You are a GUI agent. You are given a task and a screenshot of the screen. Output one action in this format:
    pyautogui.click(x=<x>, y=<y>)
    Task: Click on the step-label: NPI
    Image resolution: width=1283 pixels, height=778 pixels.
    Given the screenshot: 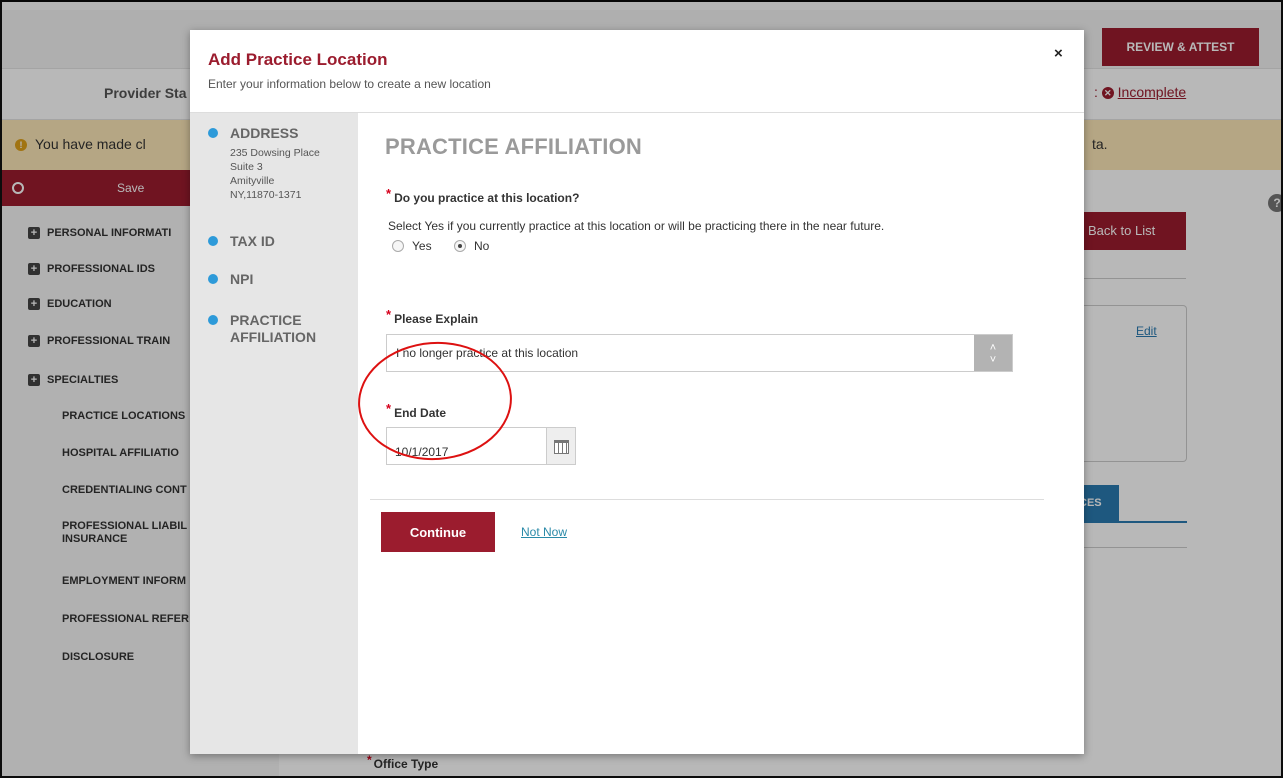 What is the action you would take?
    pyautogui.click(x=242, y=279)
    